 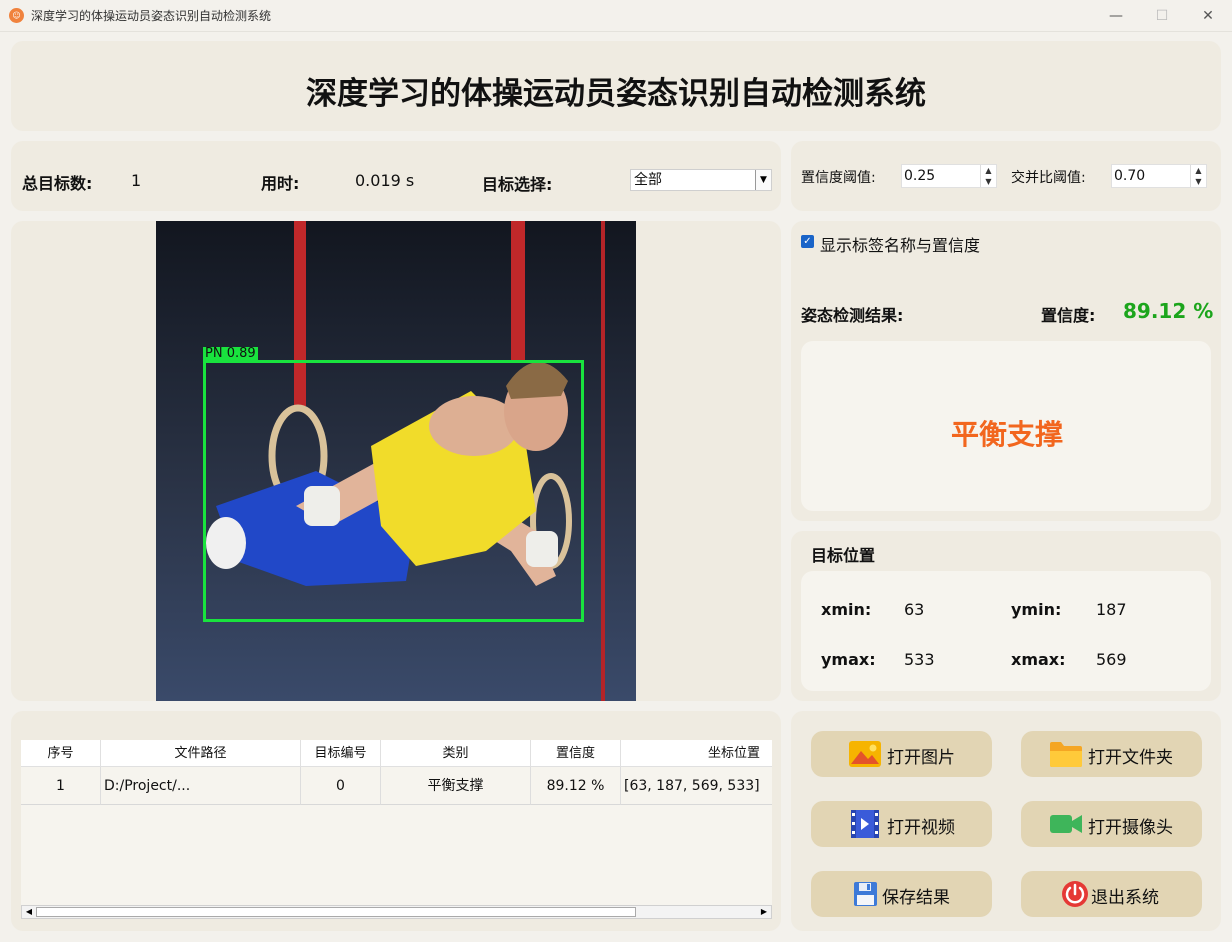 I want to click on conf-threshold-value: 0.25, so click(x=920, y=176).